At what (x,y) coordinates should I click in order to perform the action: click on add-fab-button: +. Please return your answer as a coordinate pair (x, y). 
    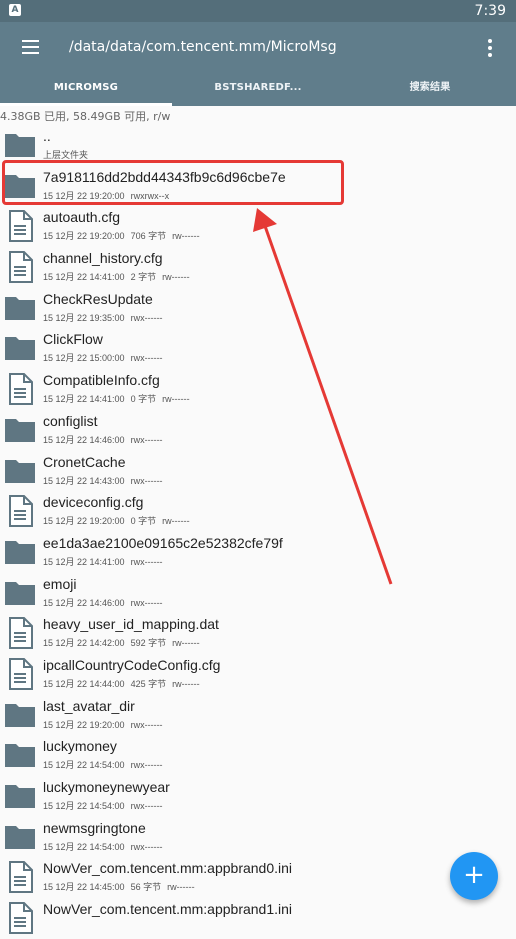
    Looking at the image, I should click on (474, 876).